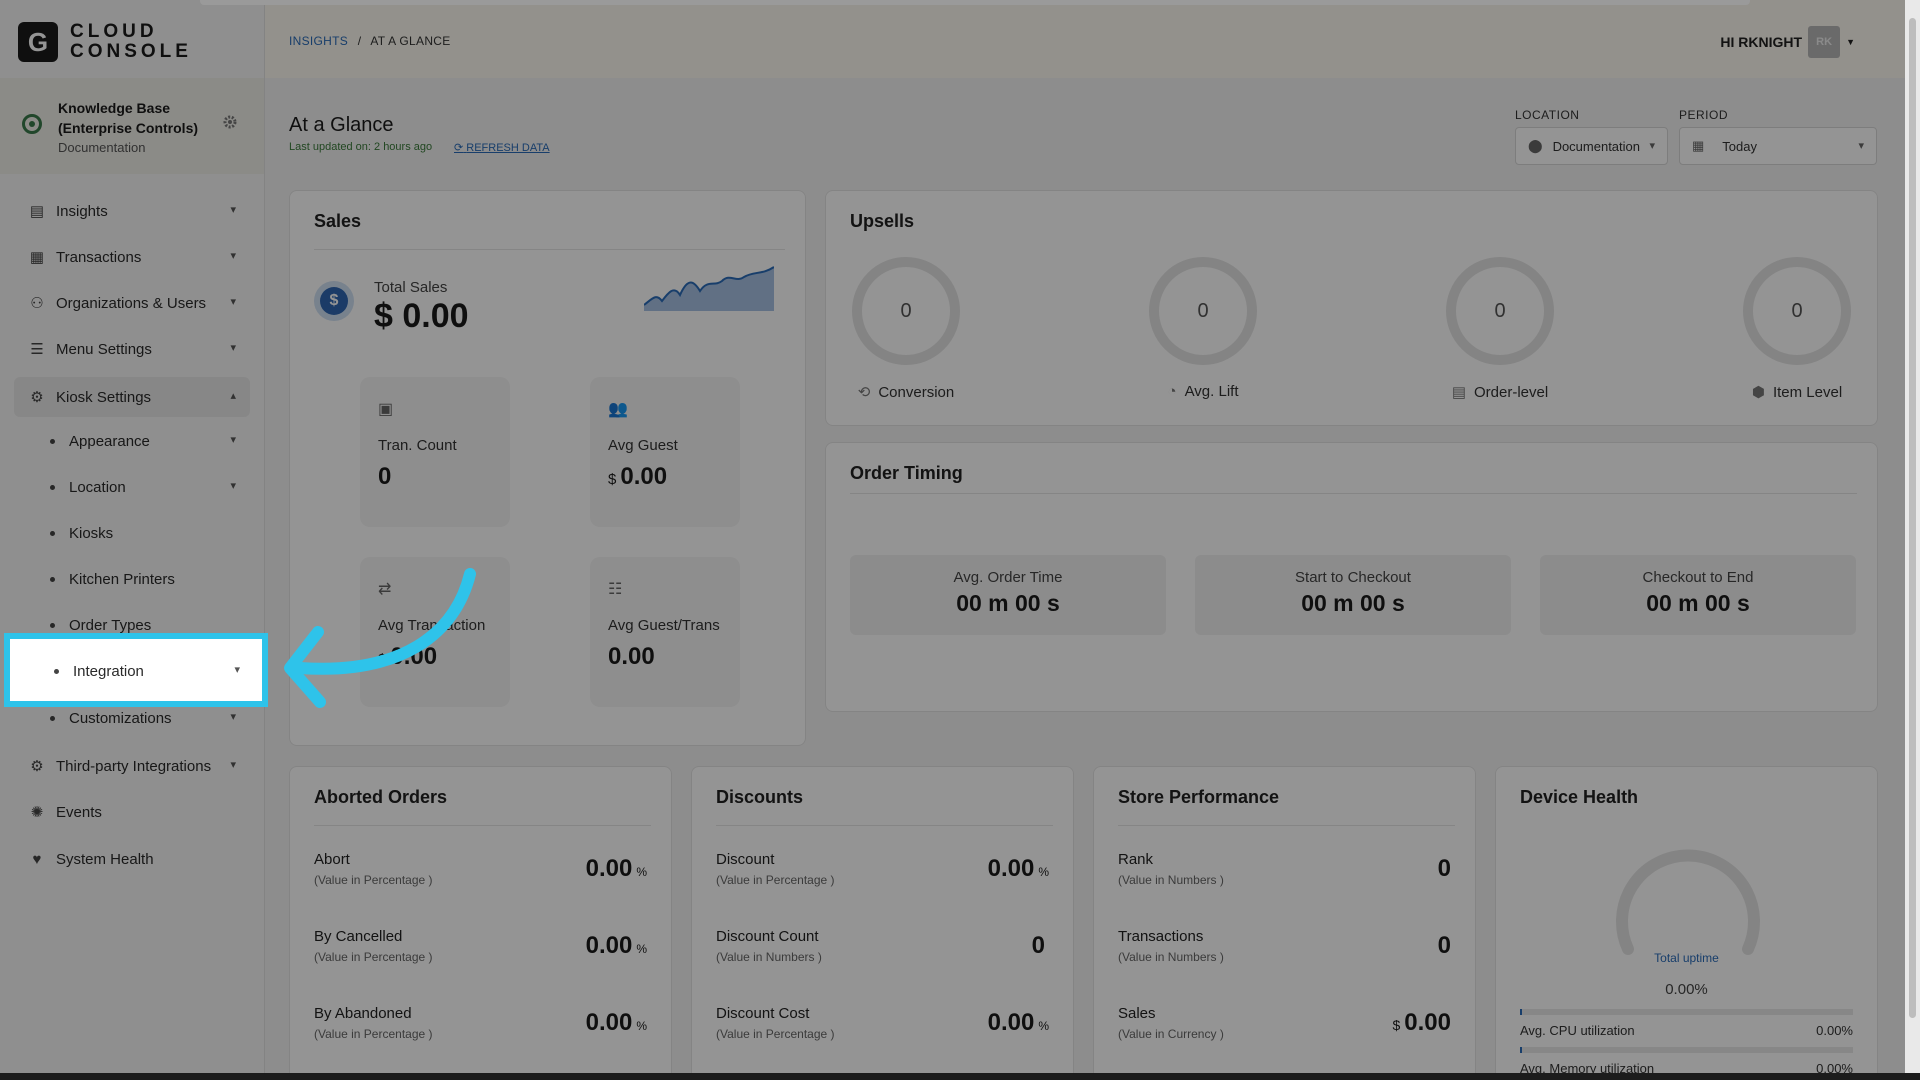  What do you see at coordinates (502, 147) in the screenshot?
I see `refresh-data-link: ⟳ REFRESH DATA` at bounding box center [502, 147].